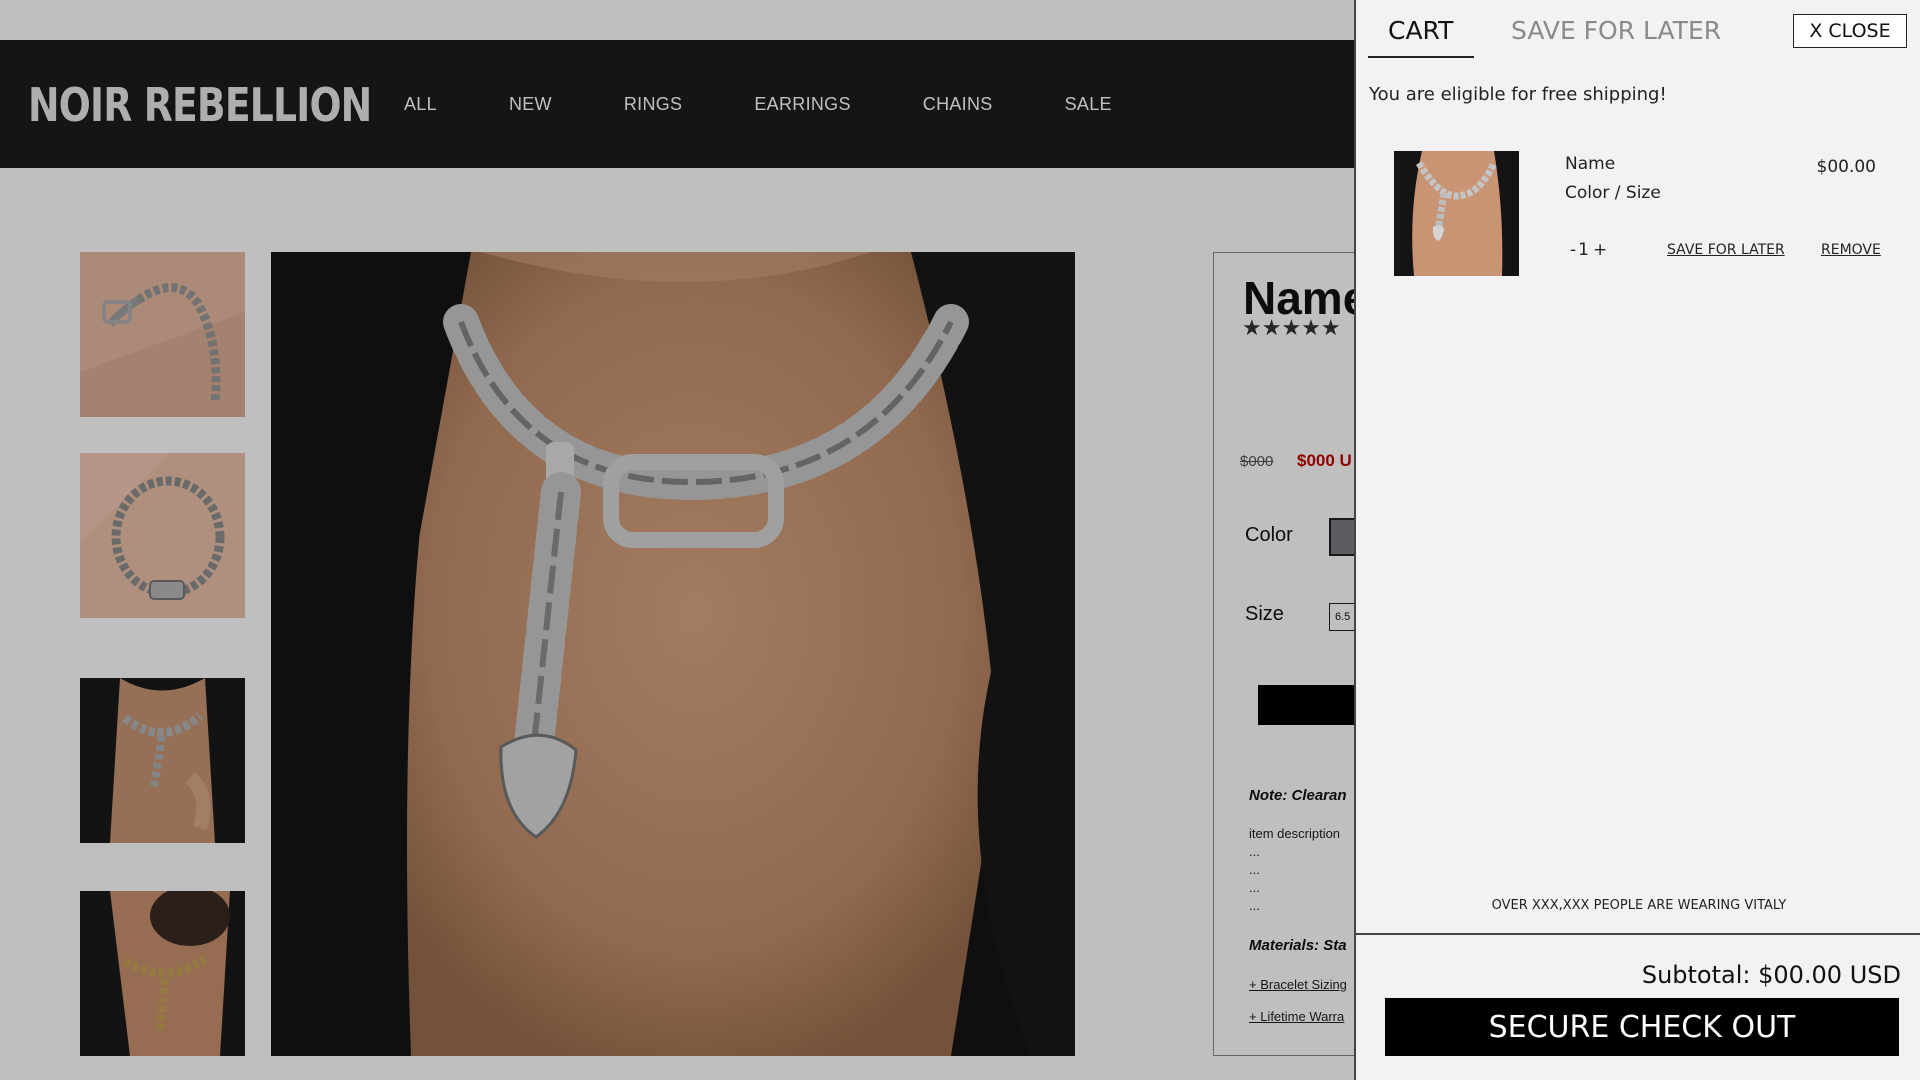 The image size is (1920, 1080). What do you see at coordinates (1616, 30) in the screenshot?
I see `tab-save-for-later: SAVE FOR LATER` at bounding box center [1616, 30].